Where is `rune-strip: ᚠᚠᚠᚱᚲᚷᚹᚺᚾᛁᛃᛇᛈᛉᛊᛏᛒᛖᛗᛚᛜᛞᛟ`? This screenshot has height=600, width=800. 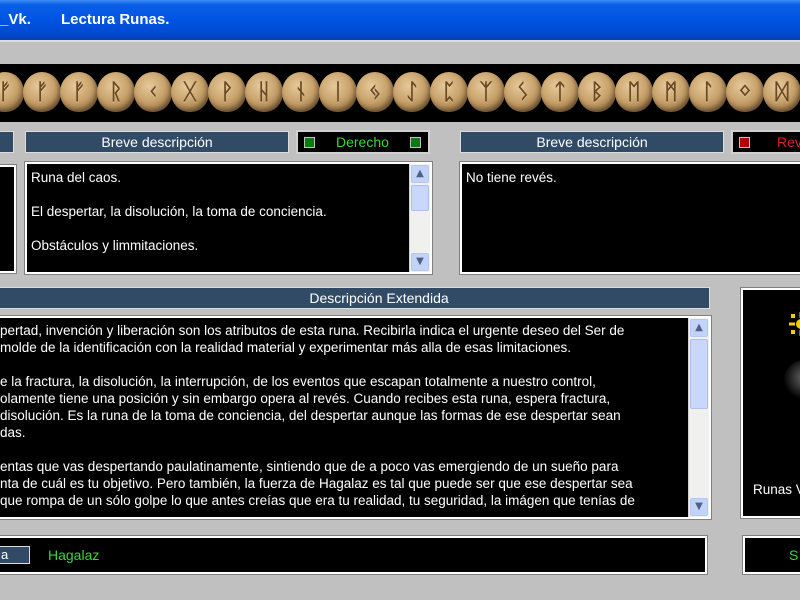
rune-strip: ᚠᚠᚠᚱᚲᚷᚹᚺᚾᛁᛃᛇᛈᛉᛊᛏᛒᛖᛗᛚᛜᛞᛟ is located at coordinates (400, 93).